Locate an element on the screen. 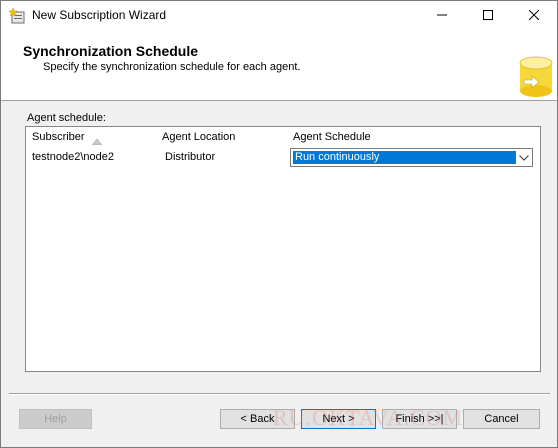  chevron-down-icon is located at coordinates (524, 157).